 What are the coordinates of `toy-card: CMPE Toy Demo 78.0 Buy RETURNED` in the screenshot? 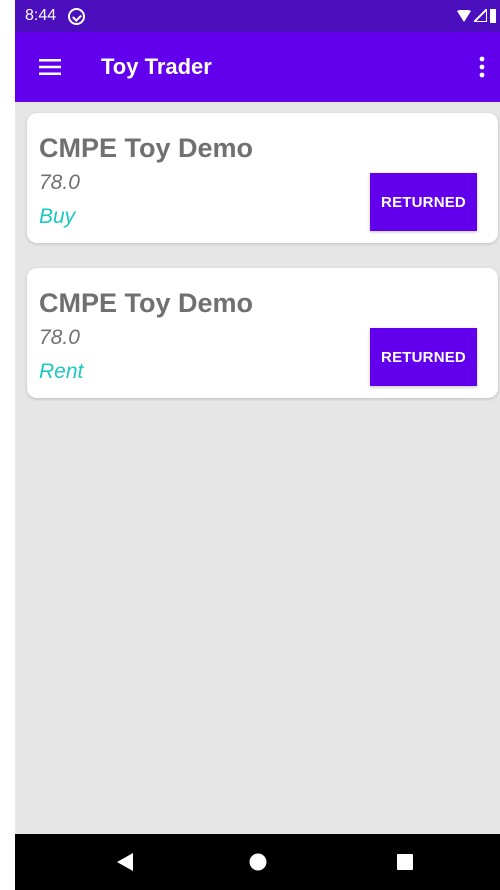 It's located at (262, 178).